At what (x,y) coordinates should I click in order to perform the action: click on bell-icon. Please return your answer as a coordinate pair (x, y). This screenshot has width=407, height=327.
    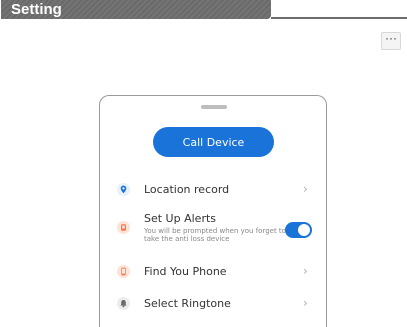
    Looking at the image, I should click on (123, 303).